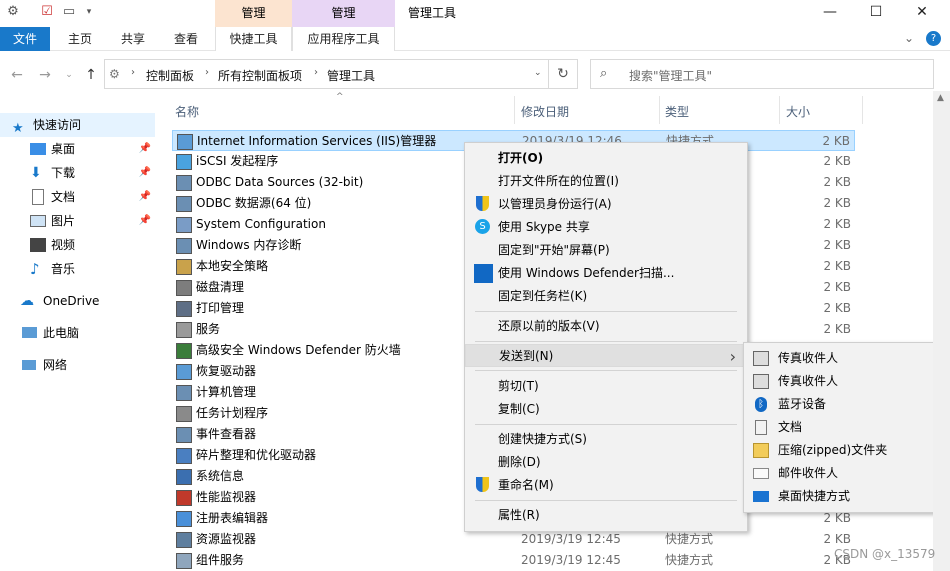  Describe the element at coordinates (351, 75) in the screenshot. I see `breadcrumb-admin-tools: 管理工具` at that location.